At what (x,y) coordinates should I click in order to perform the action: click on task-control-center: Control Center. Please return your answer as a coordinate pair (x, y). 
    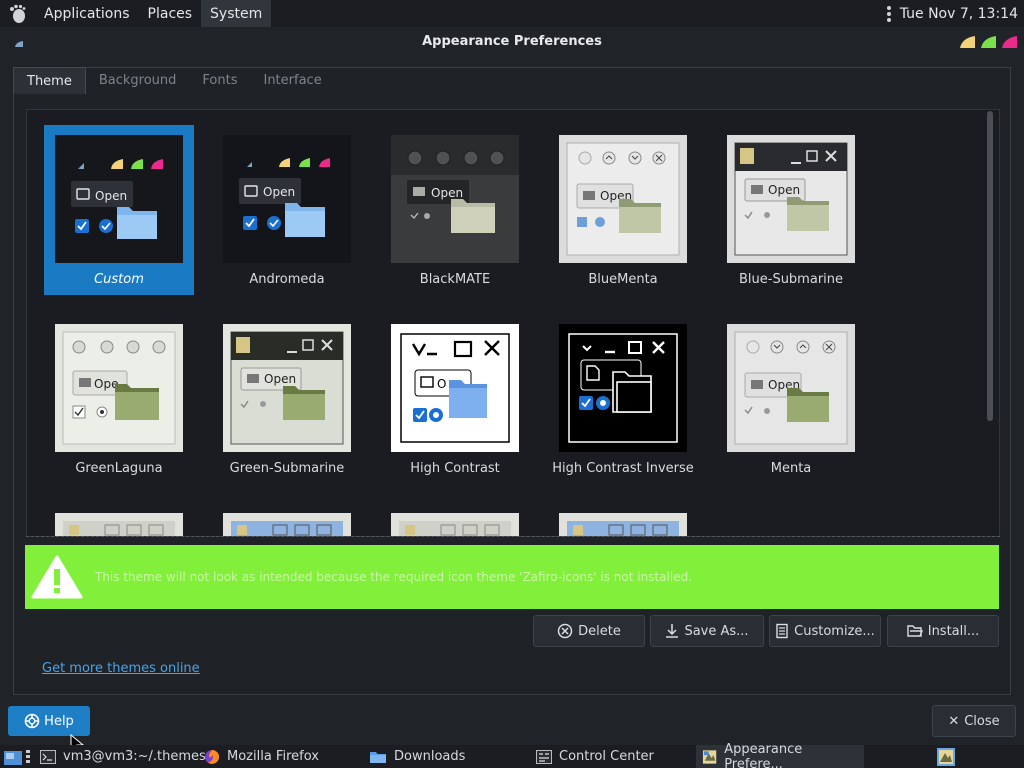
    Looking at the image, I should click on (595, 756).